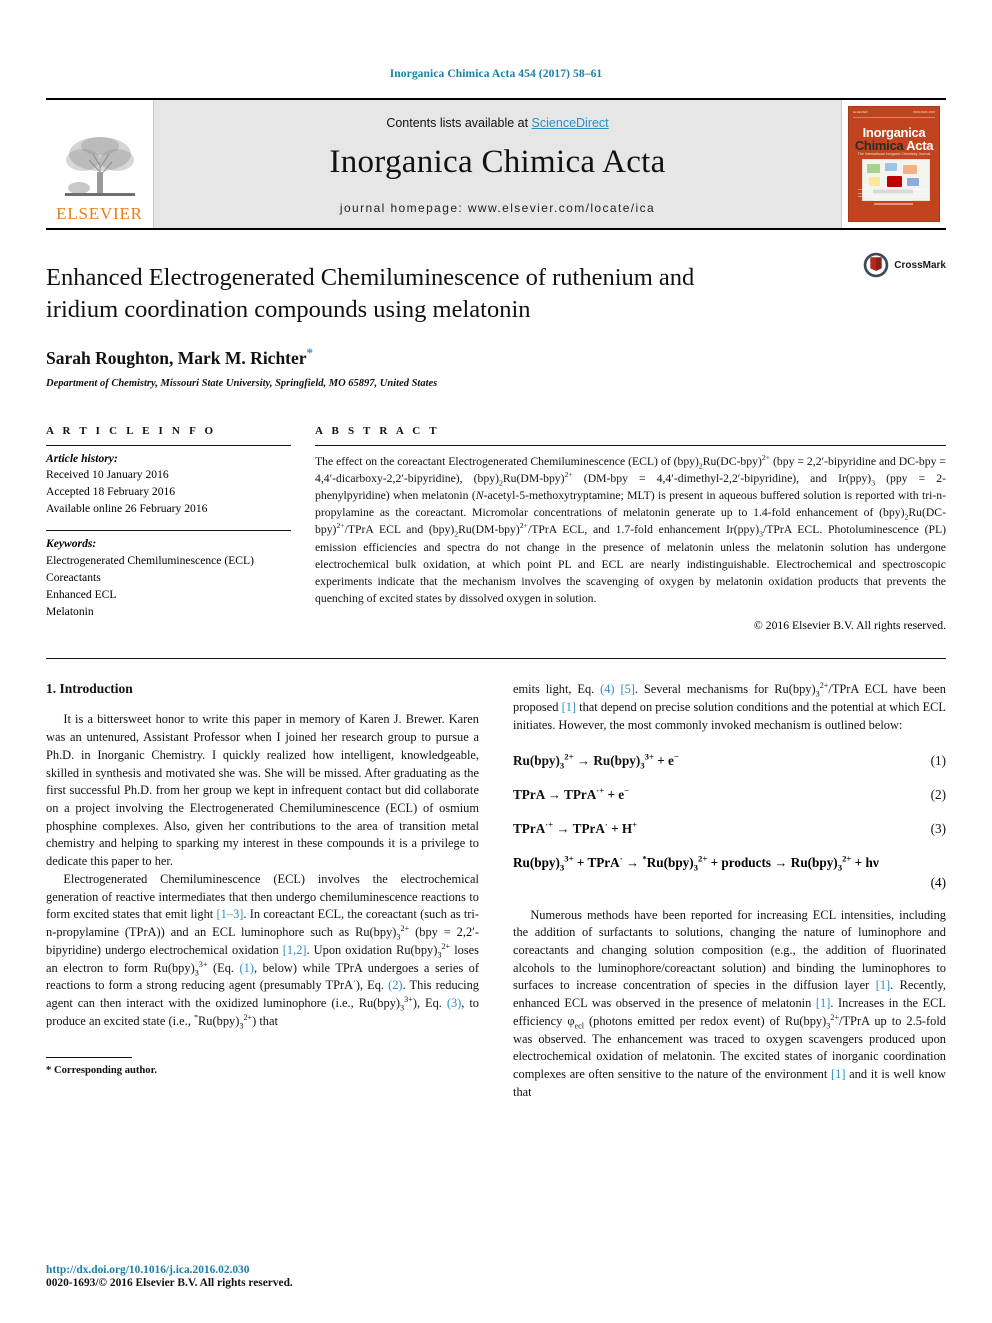 The height and width of the screenshot is (1323, 992). Describe the element at coordinates (150, 561) in the screenshot. I see `keyword-item: Electrogenerated Chemiluminescence (ECL)` at that location.